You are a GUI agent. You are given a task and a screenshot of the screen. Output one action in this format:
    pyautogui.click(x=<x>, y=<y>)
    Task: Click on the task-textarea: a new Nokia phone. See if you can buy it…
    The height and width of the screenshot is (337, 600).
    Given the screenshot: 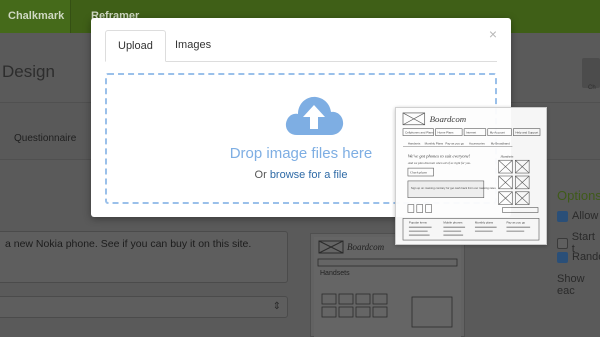 What is the action you would take?
    pyautogui.click(x=144, y=257)
    